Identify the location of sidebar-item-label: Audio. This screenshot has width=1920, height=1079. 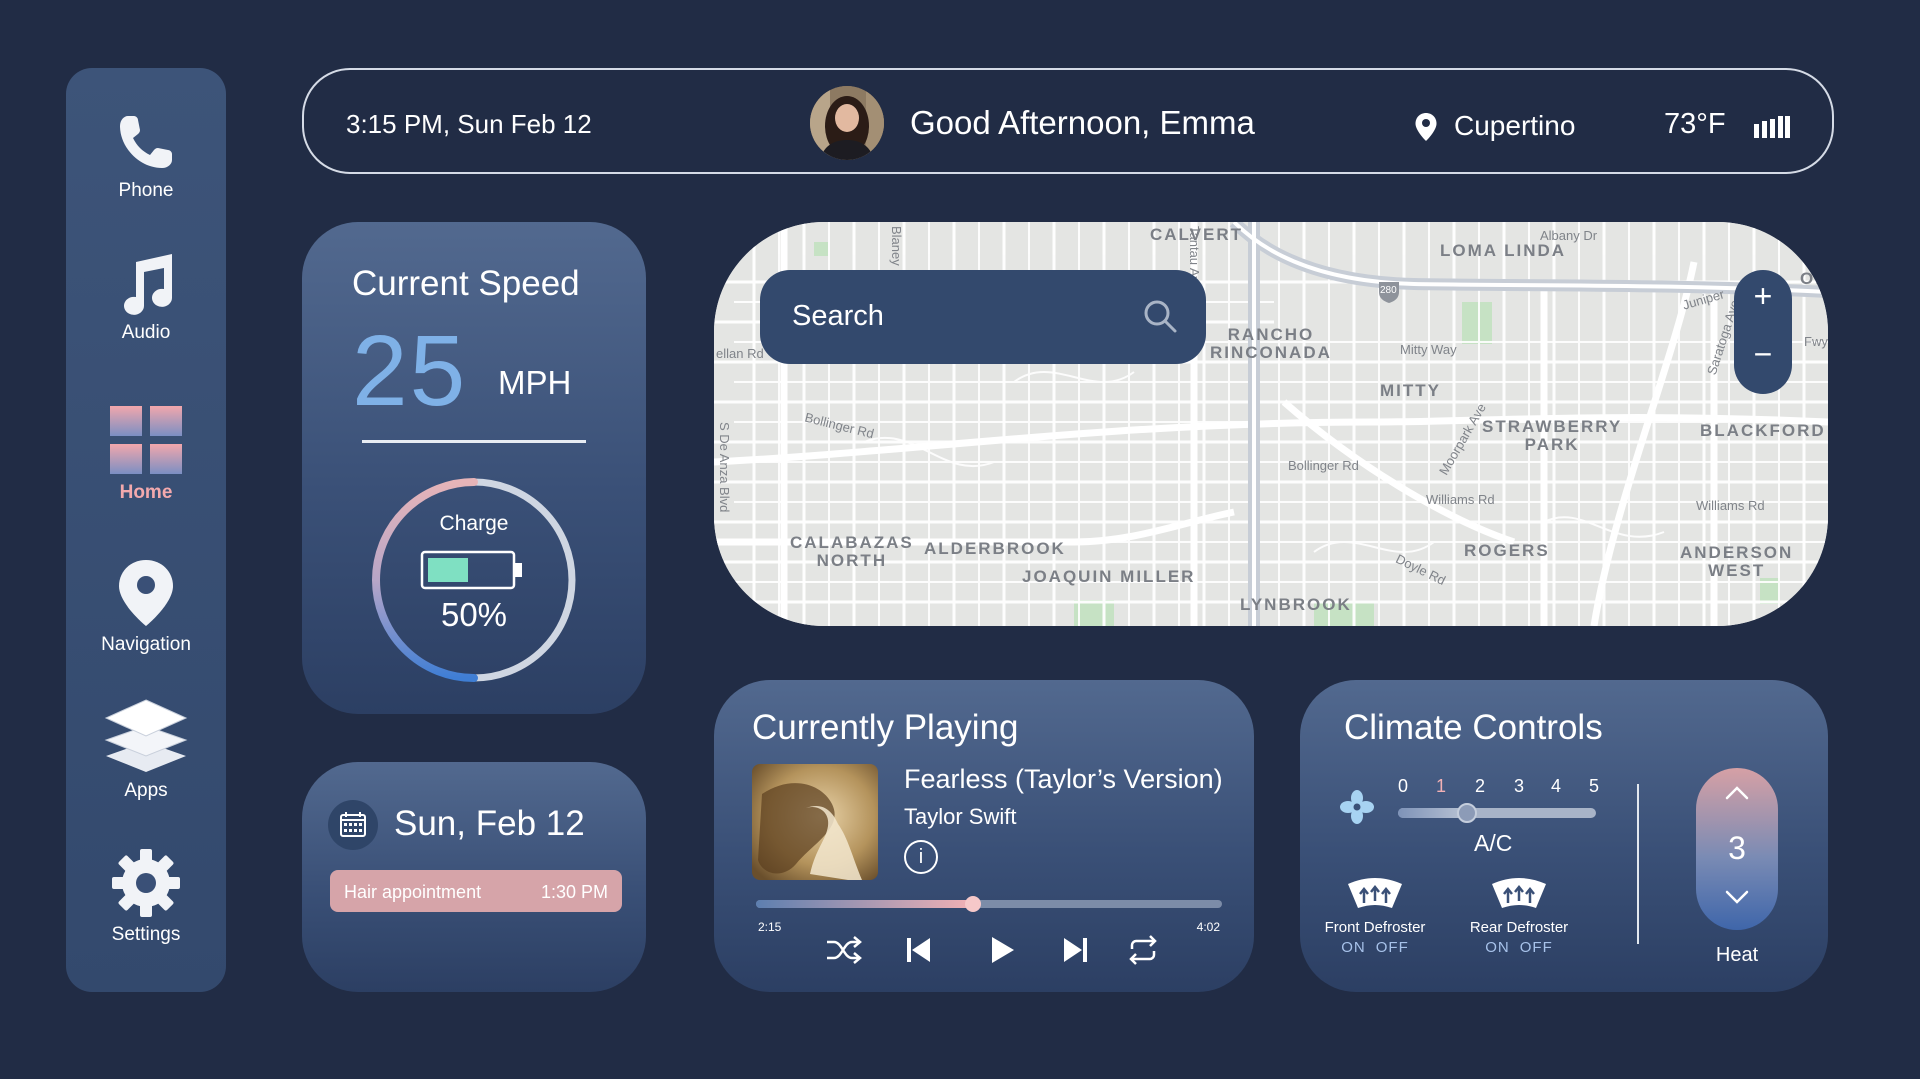
(146, 332).